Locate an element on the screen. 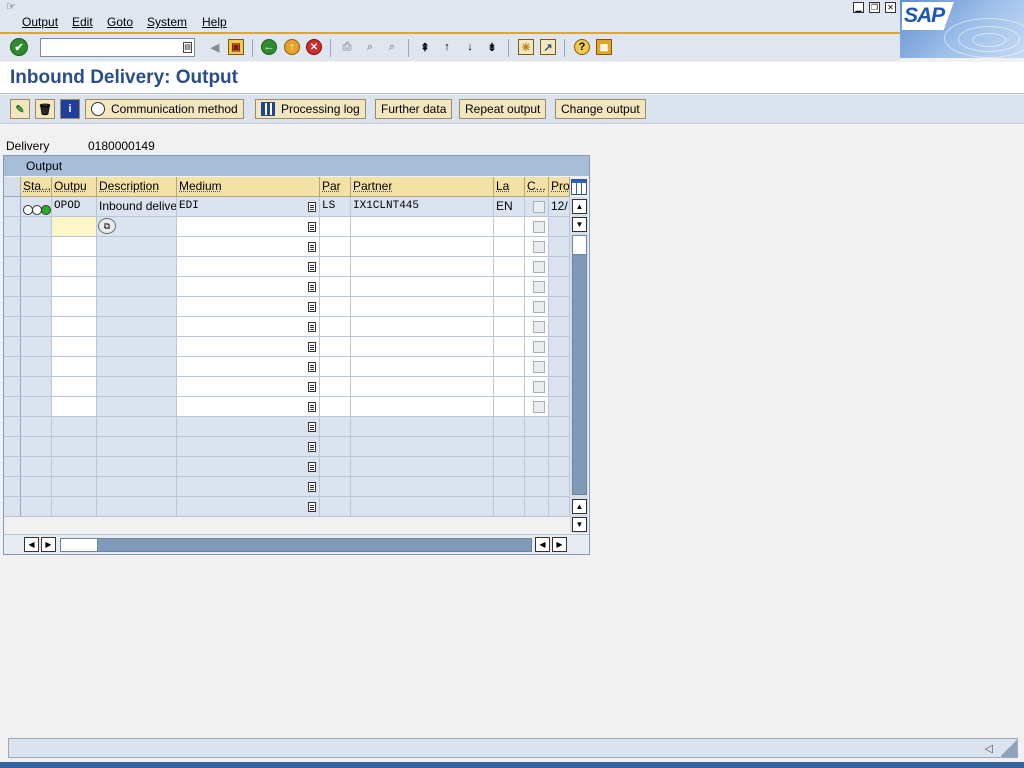  column-header-medium: Medium is located at coordinates (248, 187).